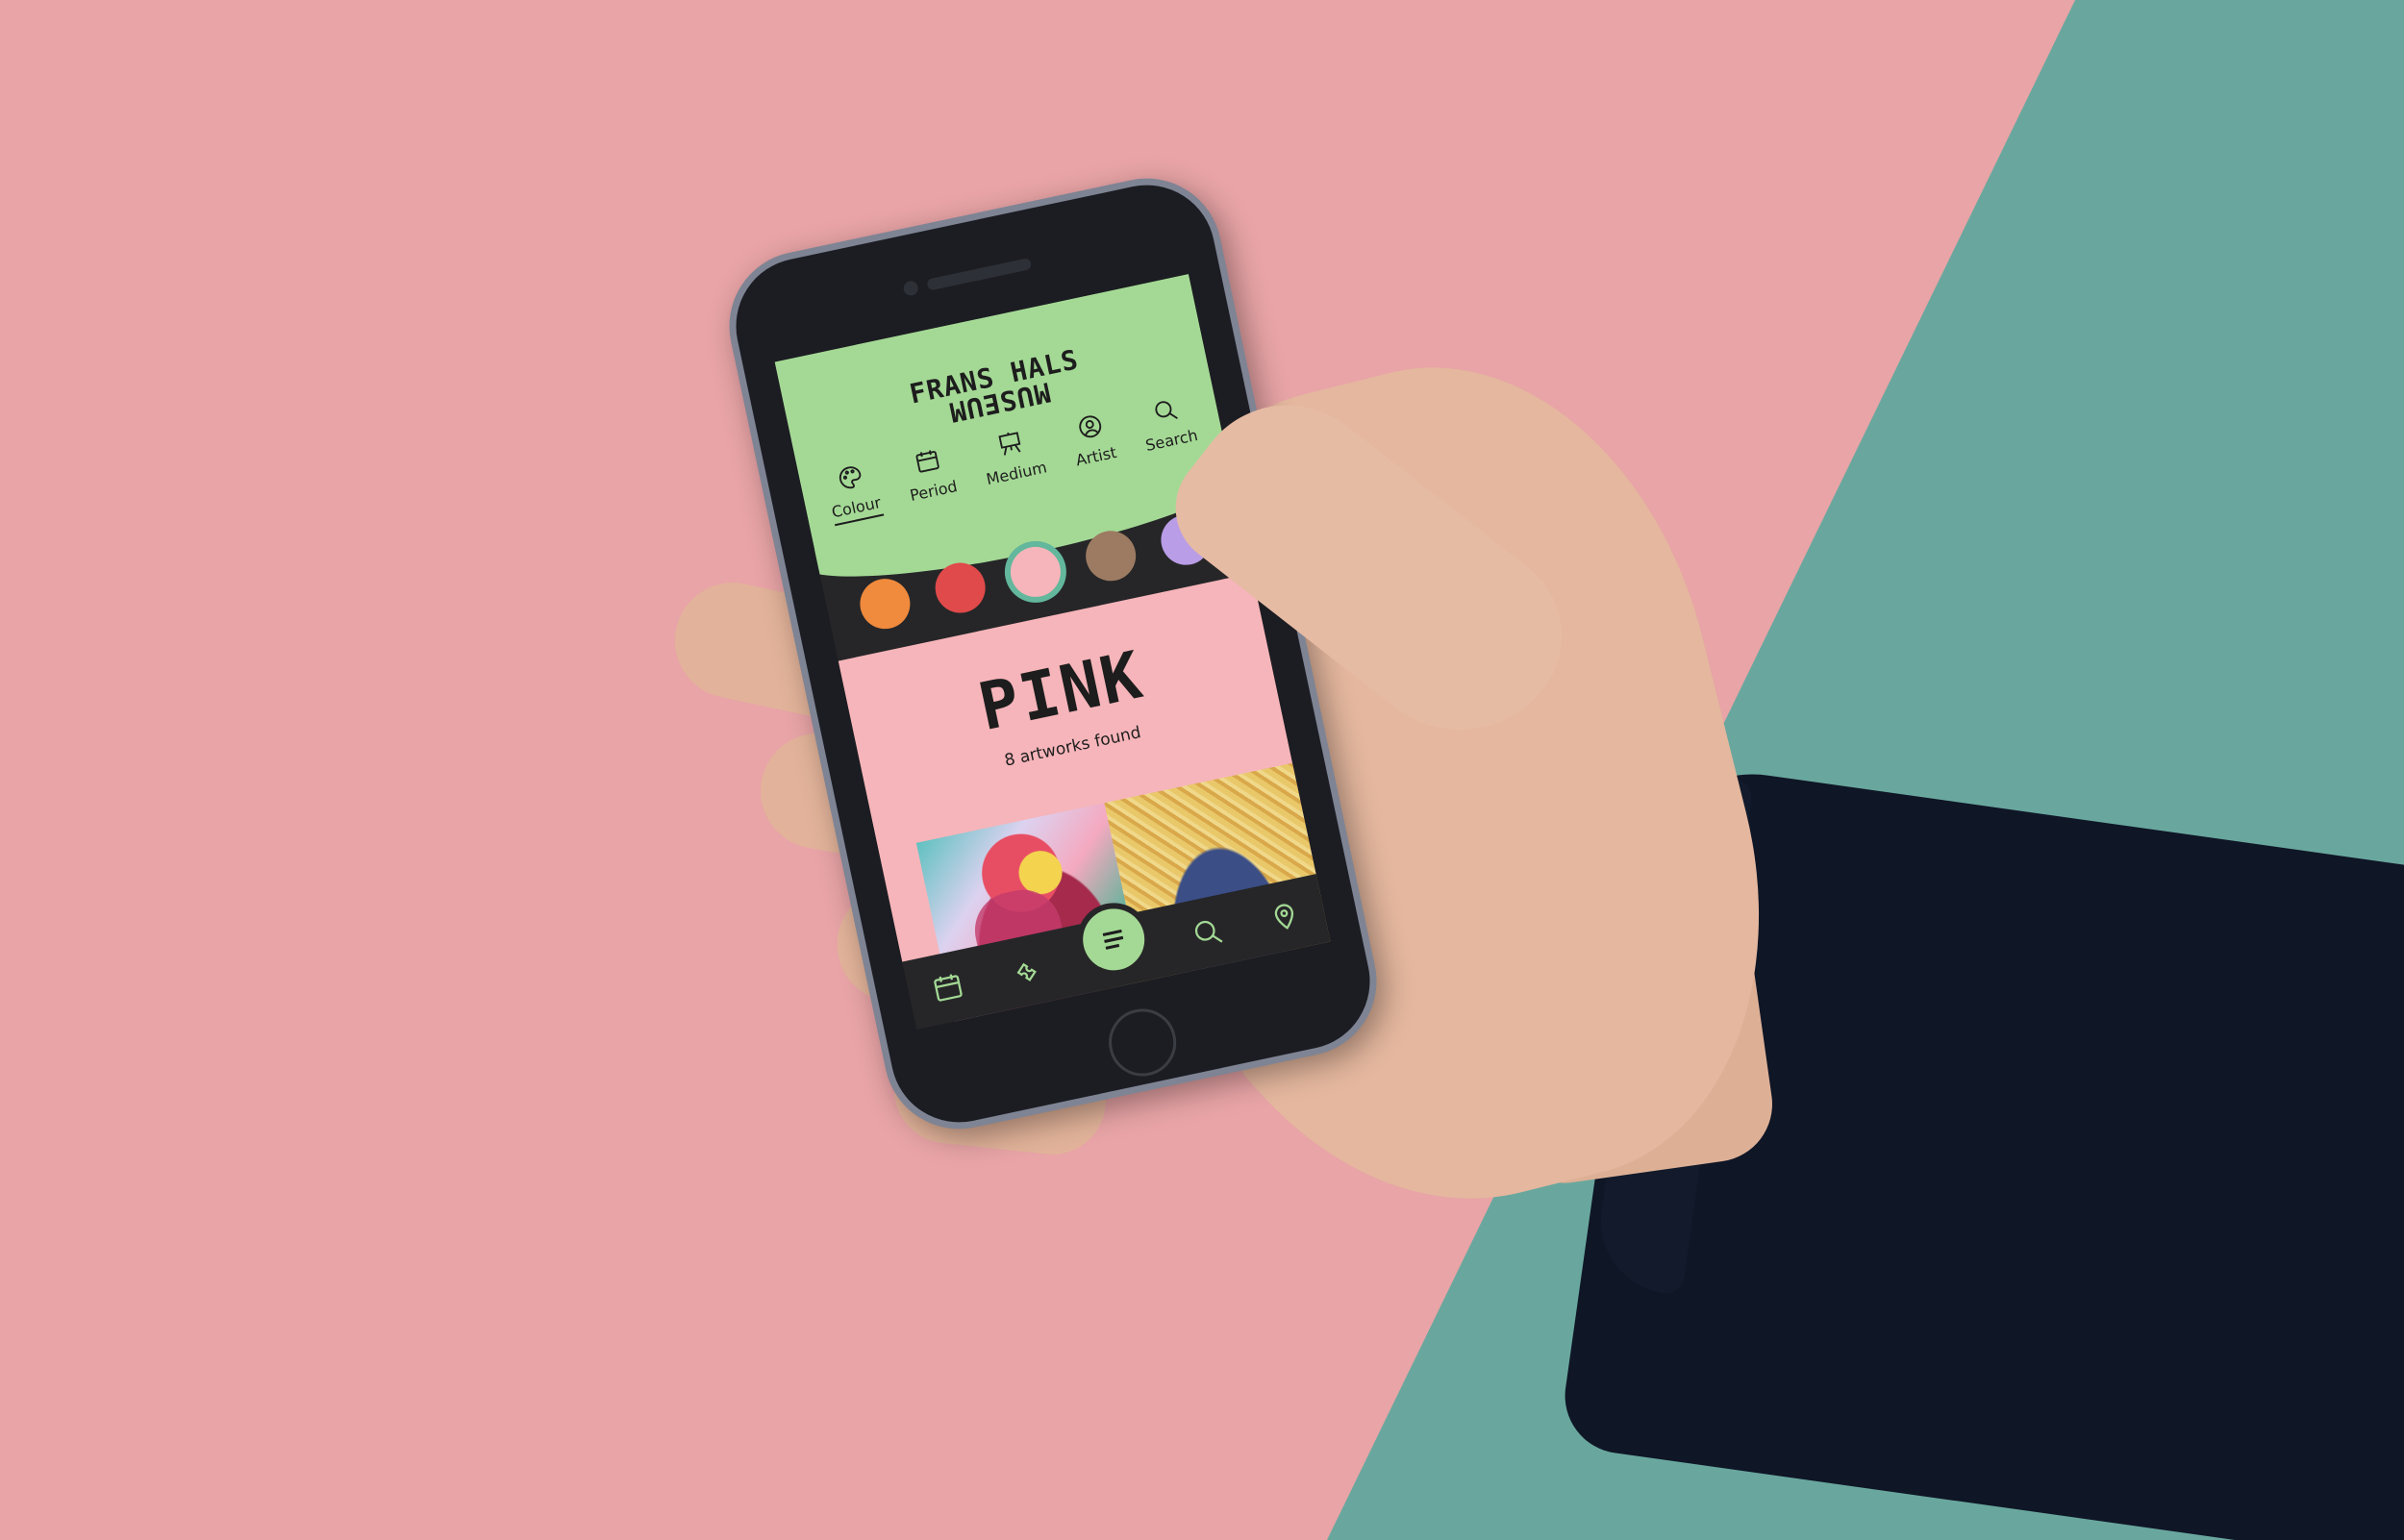 This screenshot has height=1540, width=2404. What do you see at coordinates (1096, 456) in the screenshot?
I see `tab-label-artist: Artist` at bounding box center [1096, 456].